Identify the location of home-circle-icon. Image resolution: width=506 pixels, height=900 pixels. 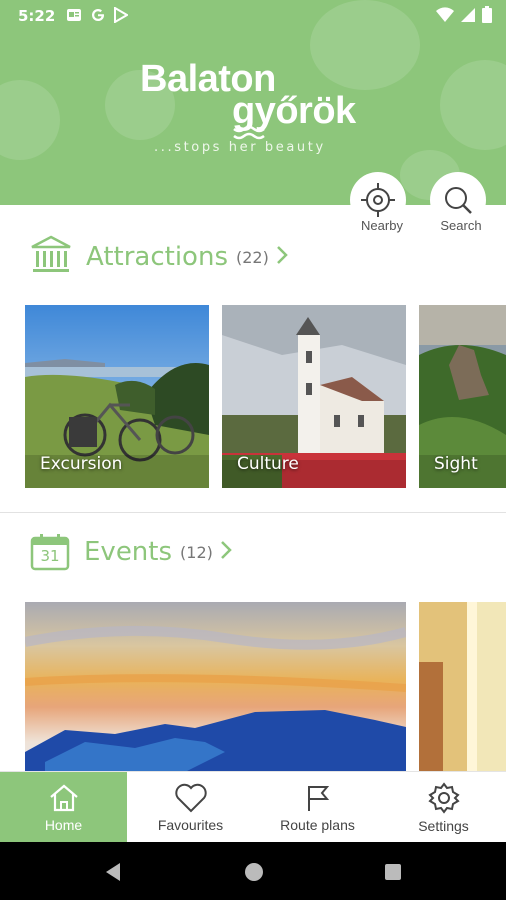
(254, 872).